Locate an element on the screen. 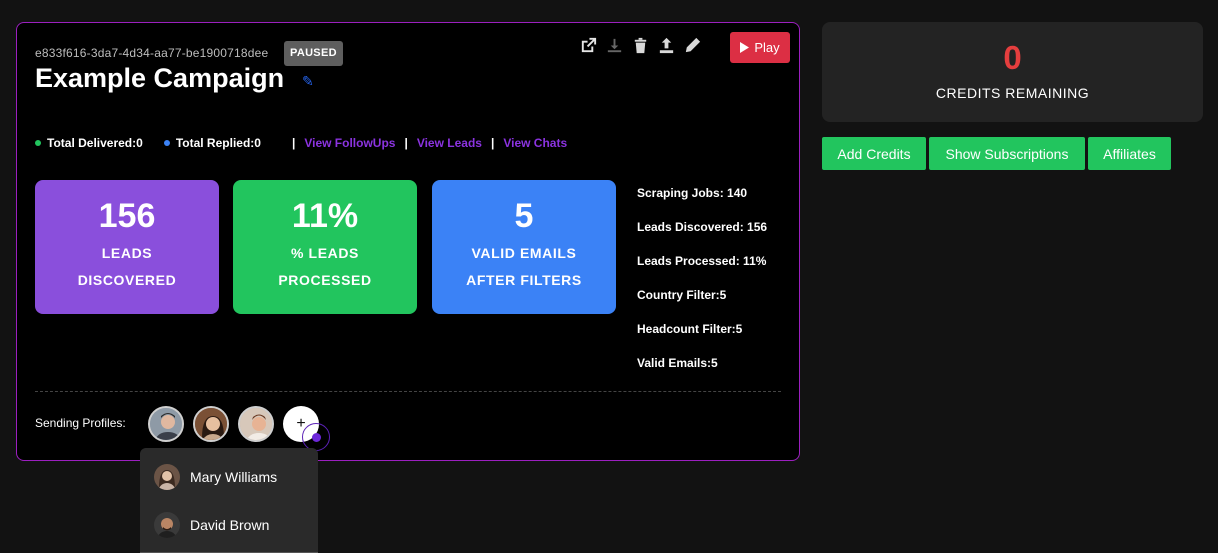  metric-value: 156 is located at coordinates (127, 216).